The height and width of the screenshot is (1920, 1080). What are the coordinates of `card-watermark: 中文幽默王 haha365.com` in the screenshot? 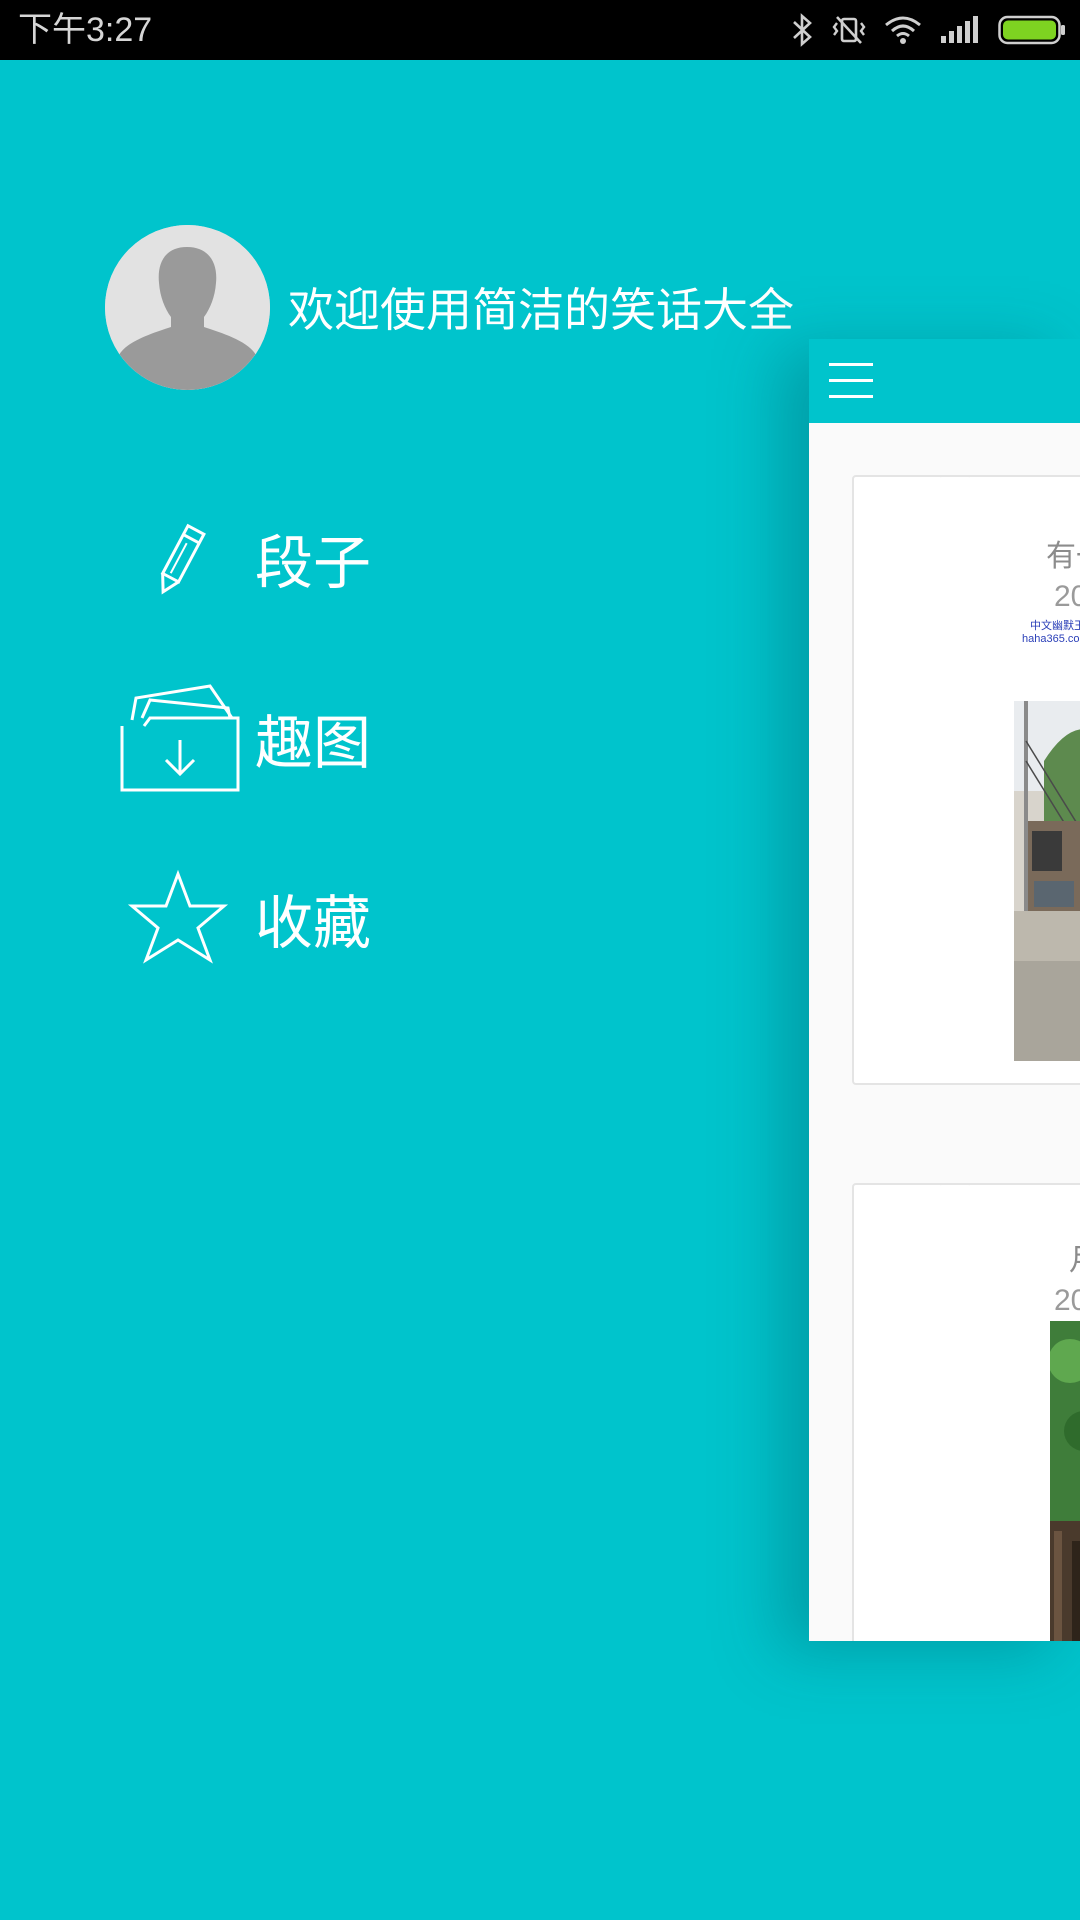 It's located at (1051, 632).